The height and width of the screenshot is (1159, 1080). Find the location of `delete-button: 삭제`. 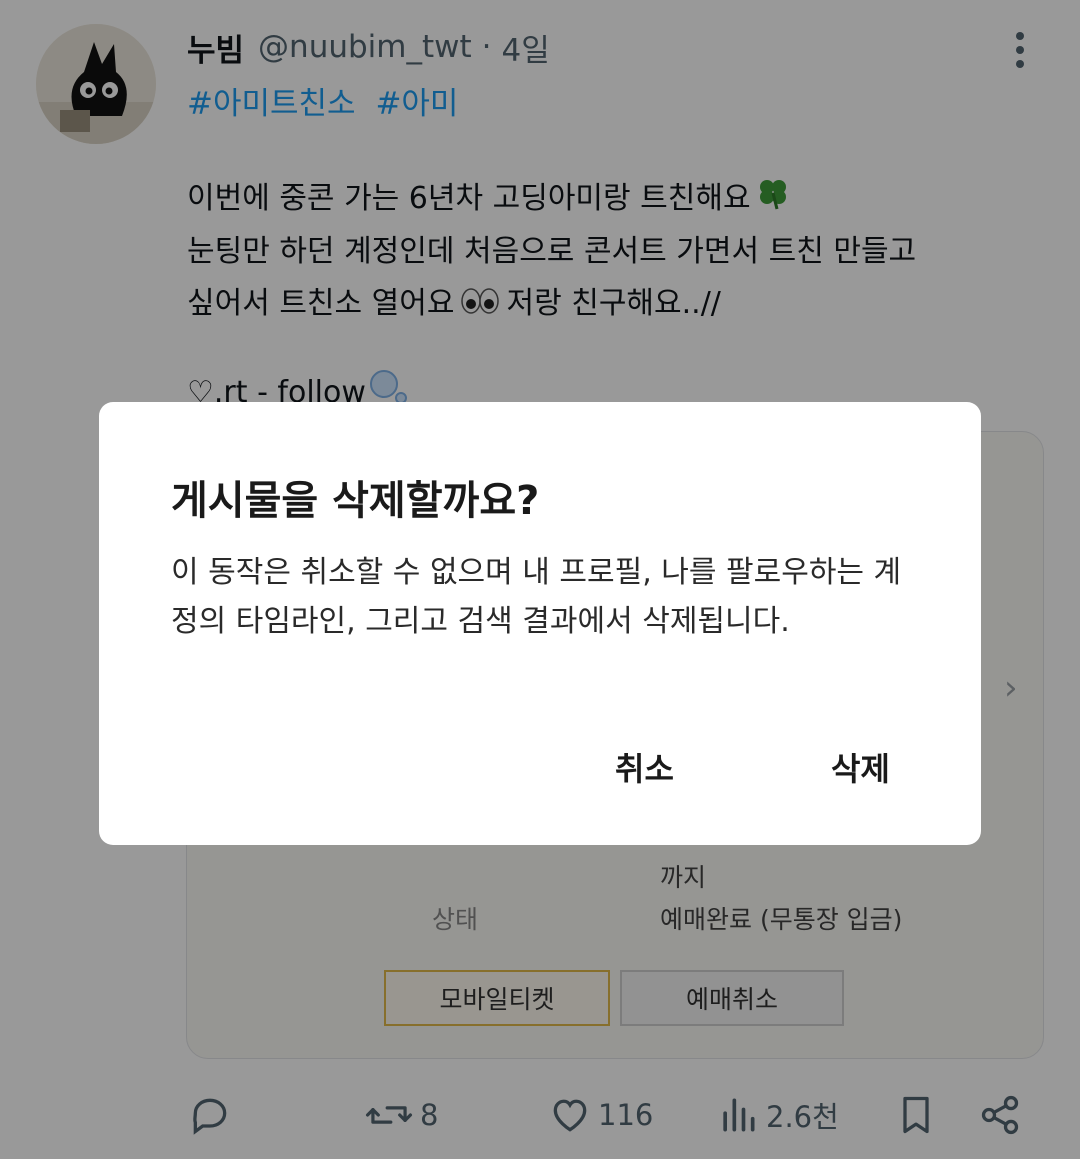

delete-button: 삭제 is located at coordinates (860, 767).